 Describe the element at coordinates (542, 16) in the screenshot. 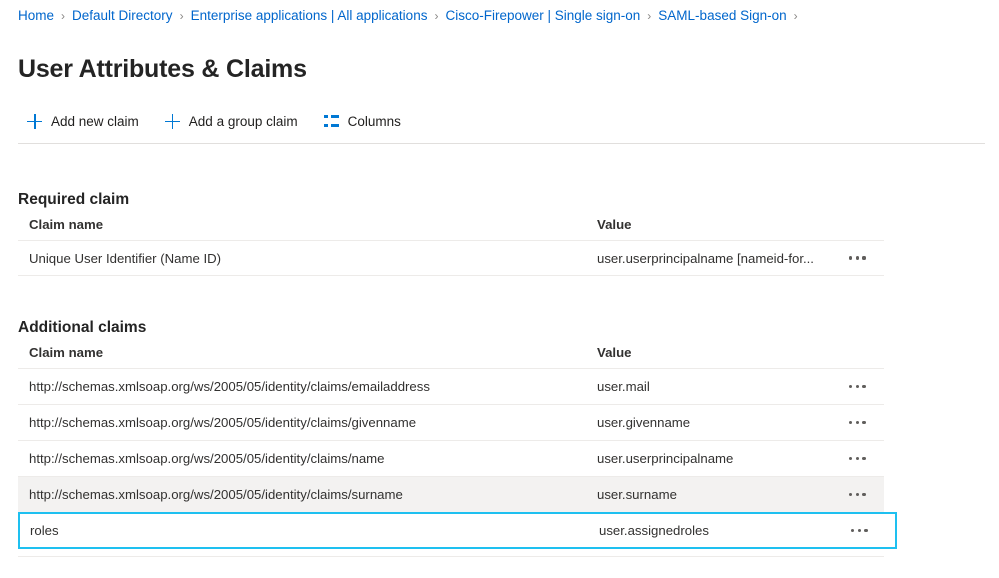

I see `breadcrumb-item-3: Cisco-Firepower | Single sign-on` at that location.